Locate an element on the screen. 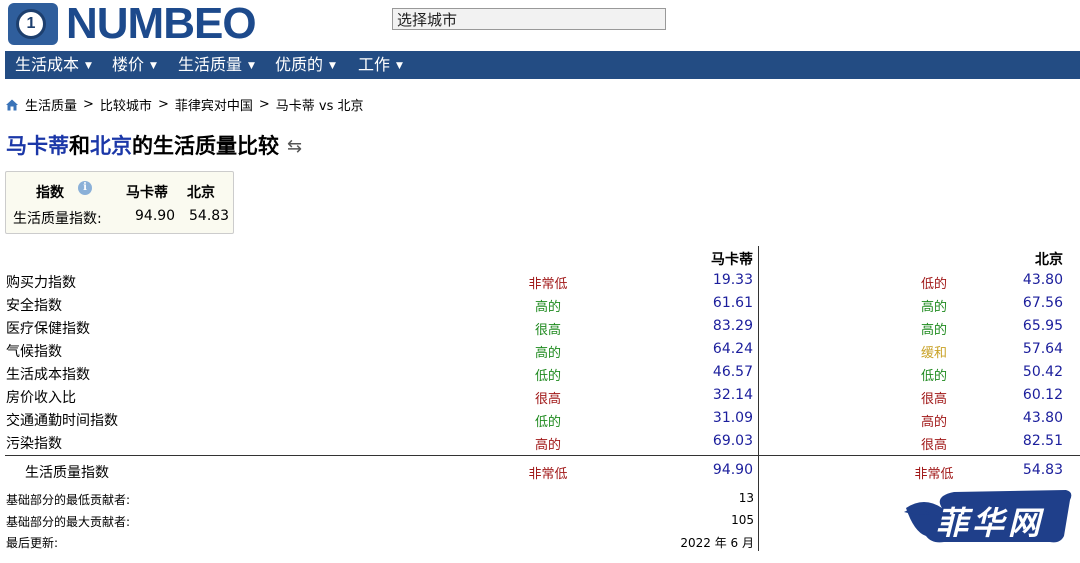 This screenshot has width=1080, height=563. row-label: 生活质量指数 is located at coordinates (67, 473).